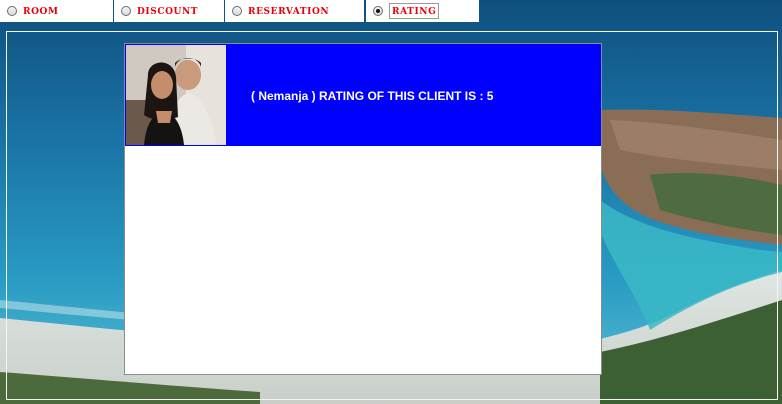  I want to click on tab-rating-label: RATING, so click(414, 11).